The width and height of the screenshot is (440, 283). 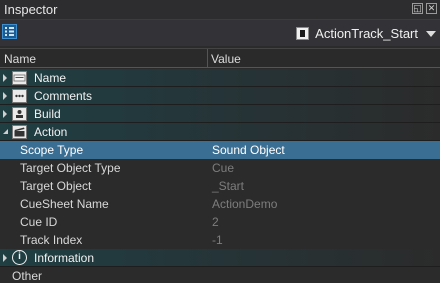 I want to click on property-label: Cue ID, so click(x=39, y=222).